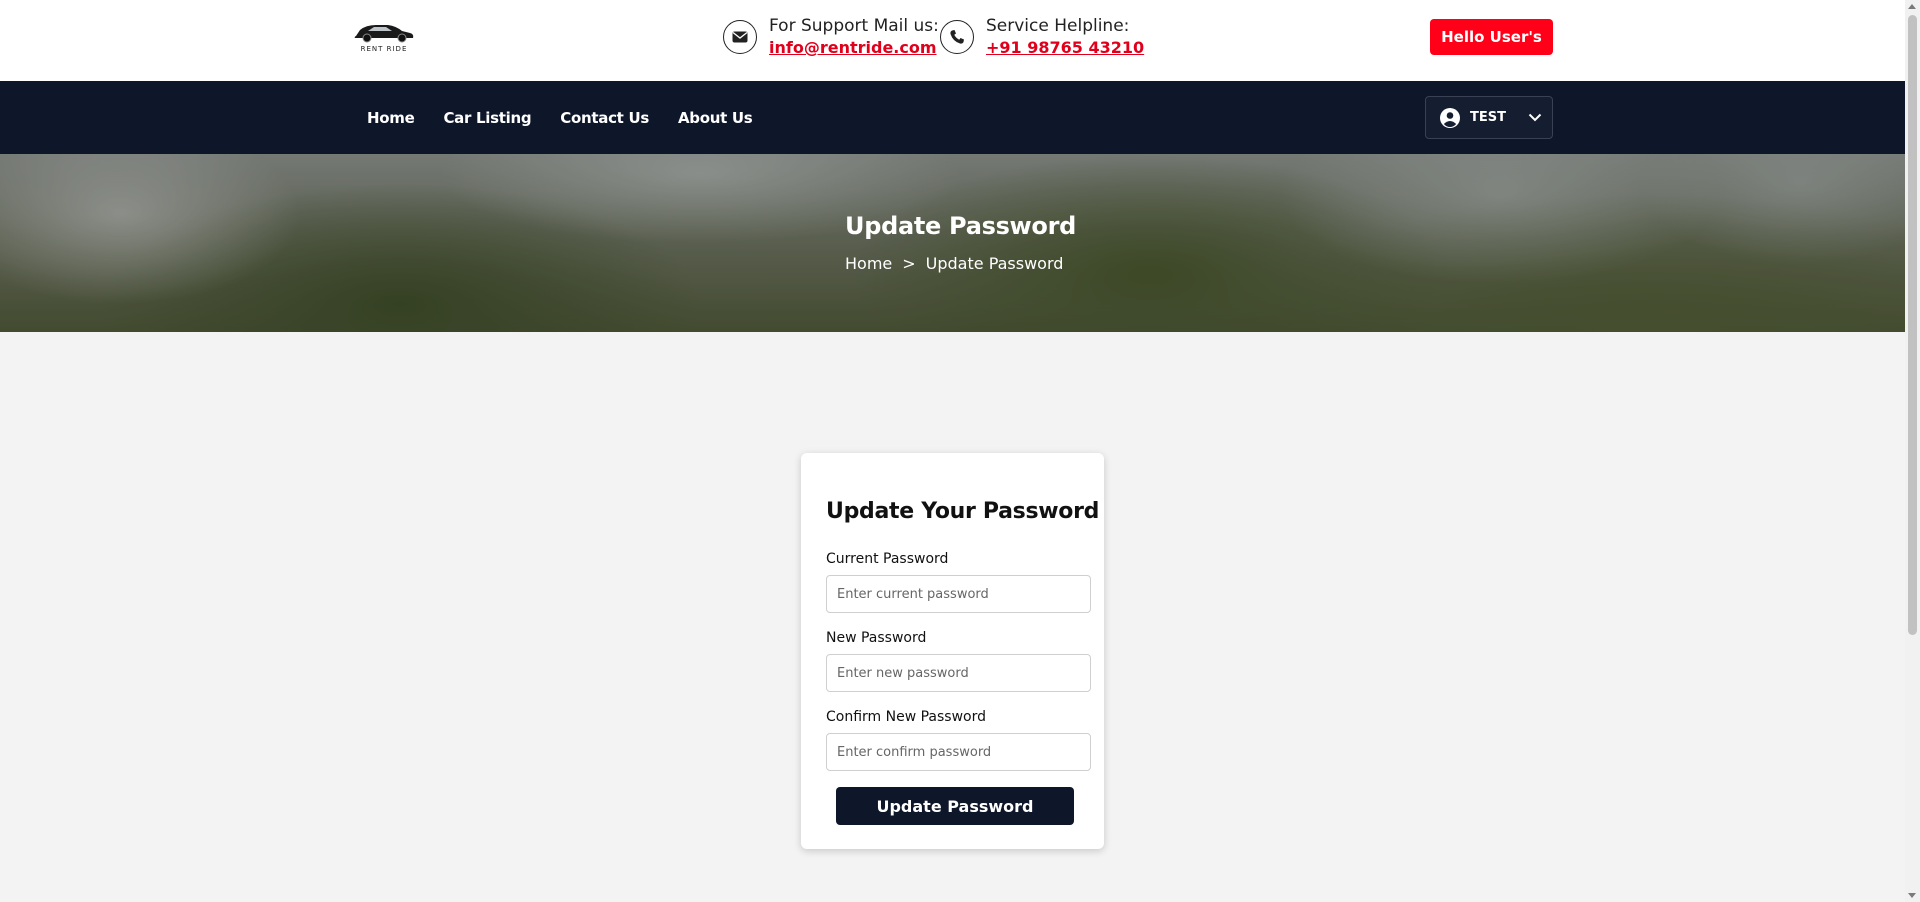  Describe the element at coordinates (487, 118) in the screenshot. I see `nav-car-listing: Car Listing` at that location.